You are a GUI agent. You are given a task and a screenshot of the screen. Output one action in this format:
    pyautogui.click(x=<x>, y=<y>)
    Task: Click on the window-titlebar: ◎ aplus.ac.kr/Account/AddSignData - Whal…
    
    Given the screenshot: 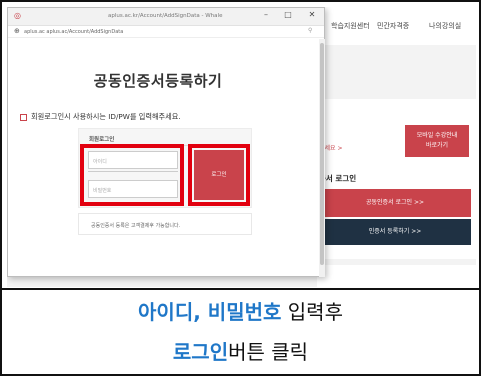 What is the action you would take?
    pyautogui.click(x=166, y=17)
    